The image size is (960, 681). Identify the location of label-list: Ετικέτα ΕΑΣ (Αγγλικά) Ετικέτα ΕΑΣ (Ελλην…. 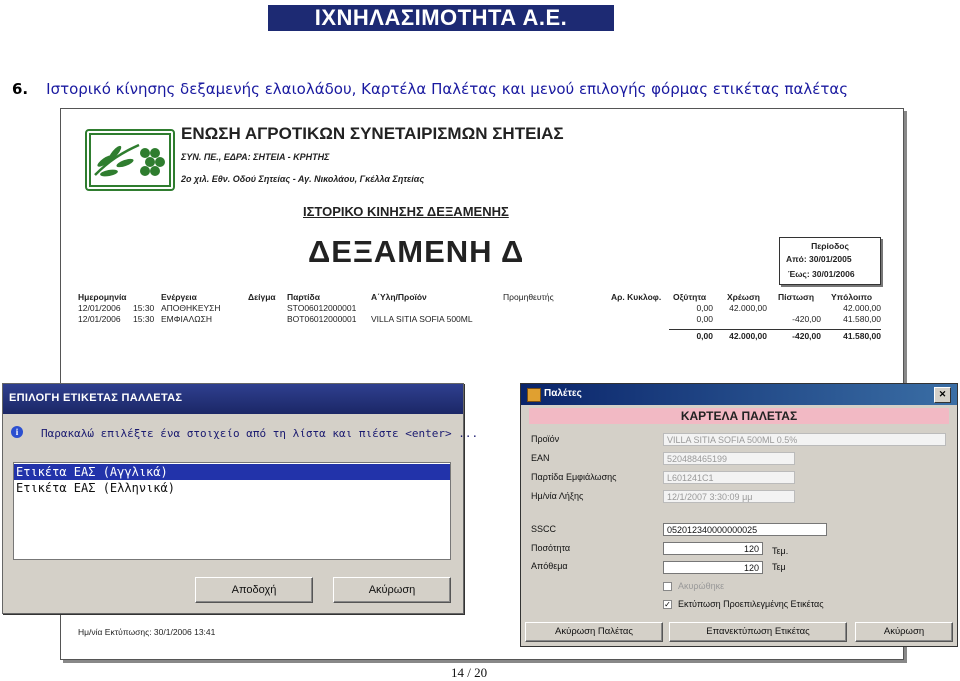
(232, 511).